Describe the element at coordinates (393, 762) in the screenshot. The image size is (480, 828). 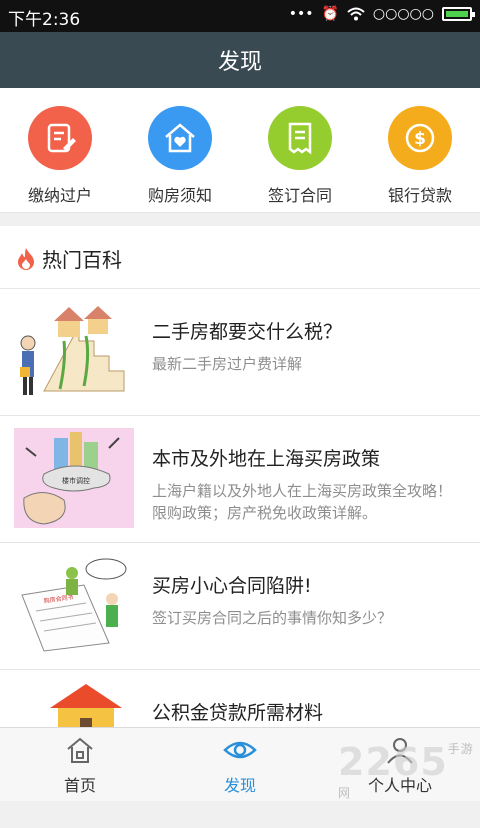
I see `watermark-brand: 2265` at that location.